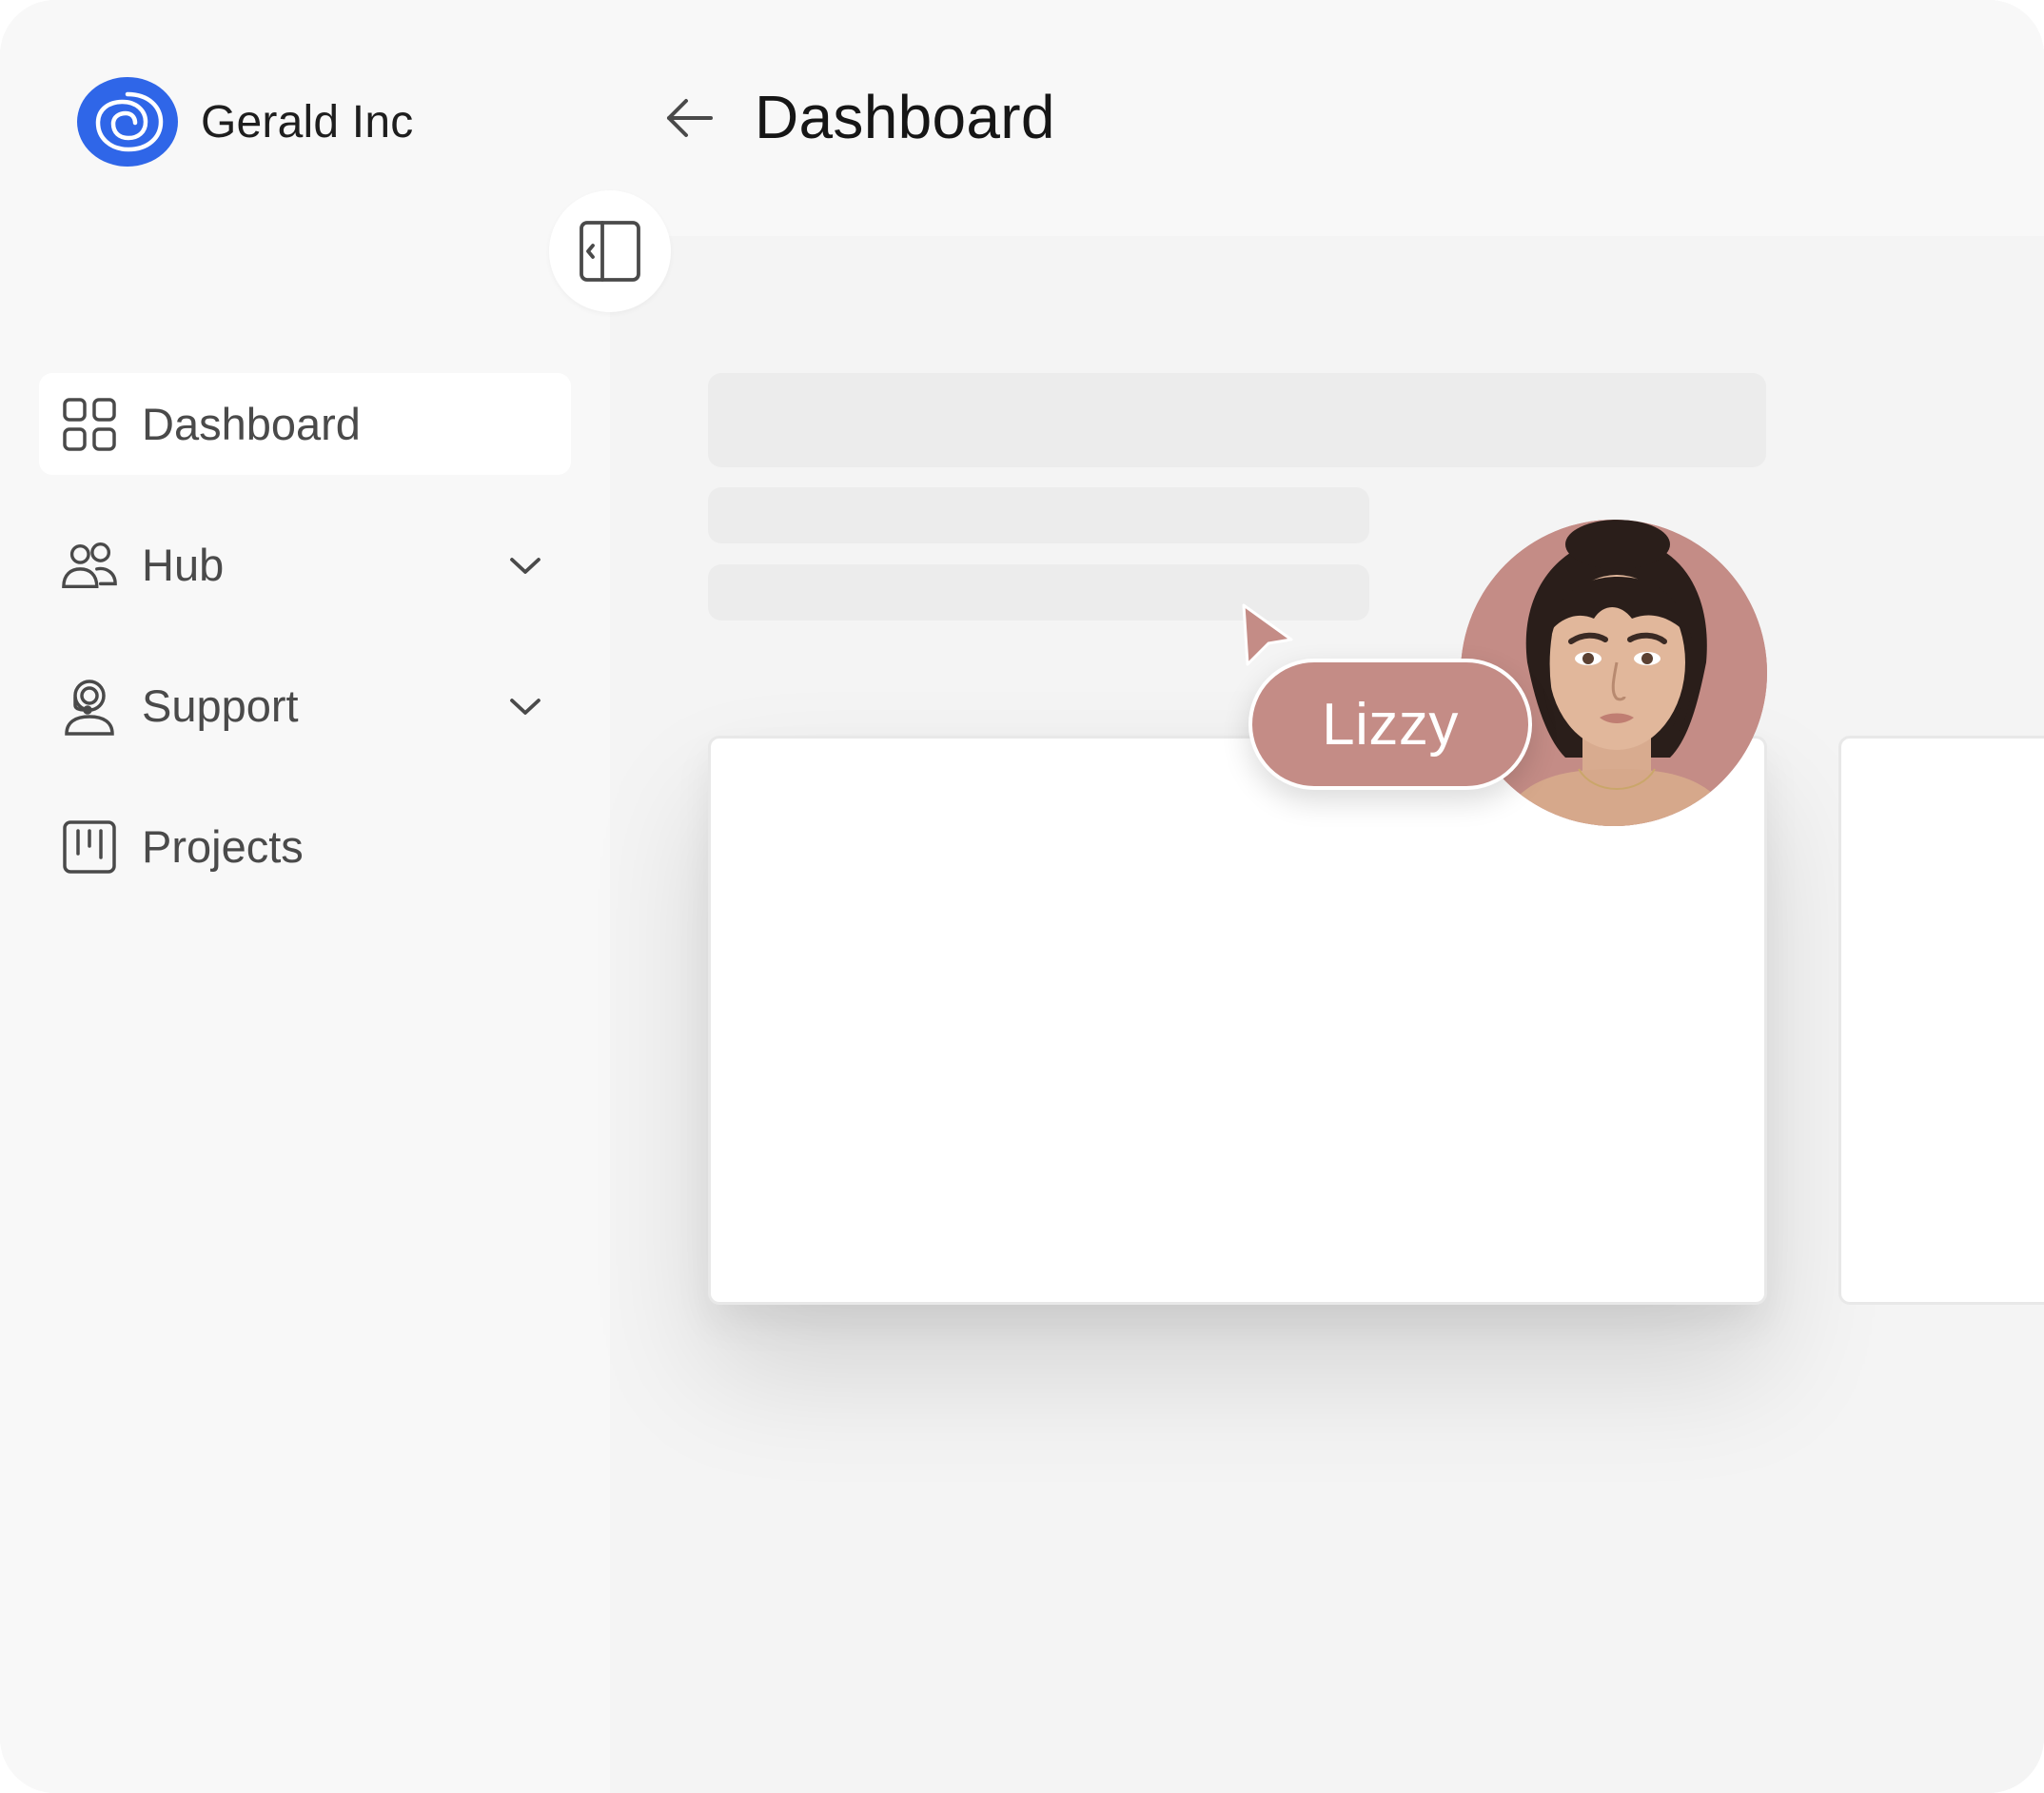 Image resolution: width=2044 pixels, height=1793 pixels. Describe the element at coordinates (905, 117) in the screenshot. I see `page-title: Dashboard` at that location.